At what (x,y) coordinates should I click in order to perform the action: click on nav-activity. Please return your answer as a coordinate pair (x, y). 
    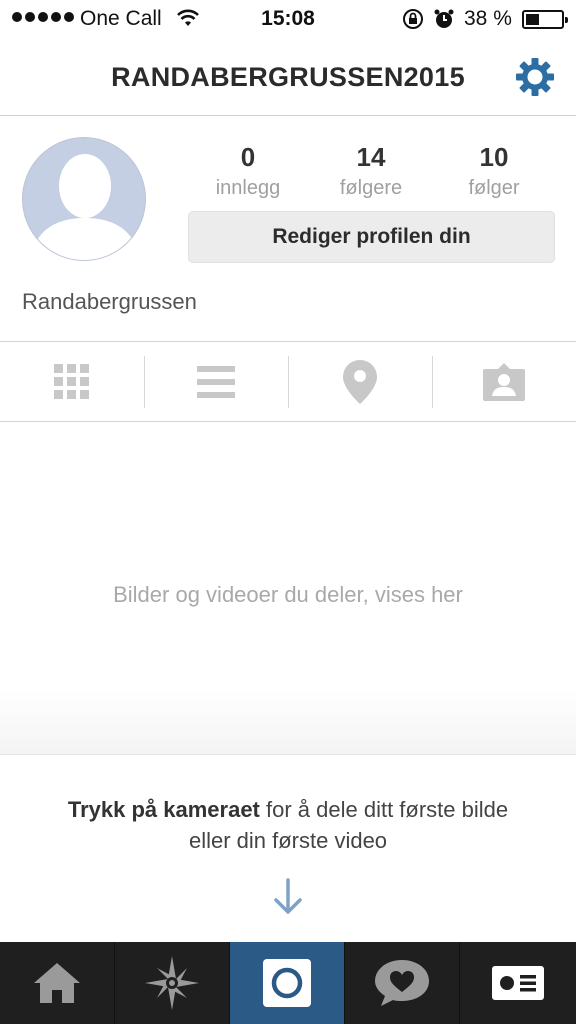
    Looking at the image, I should click on (402, 983).